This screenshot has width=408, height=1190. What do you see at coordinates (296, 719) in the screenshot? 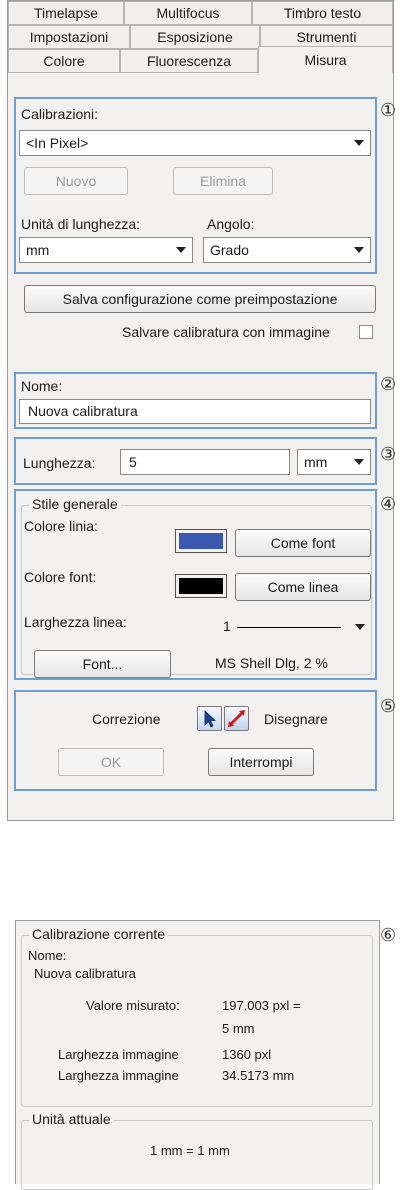
I see `draw-label: Disegnare` at bounding box center [296, 719].